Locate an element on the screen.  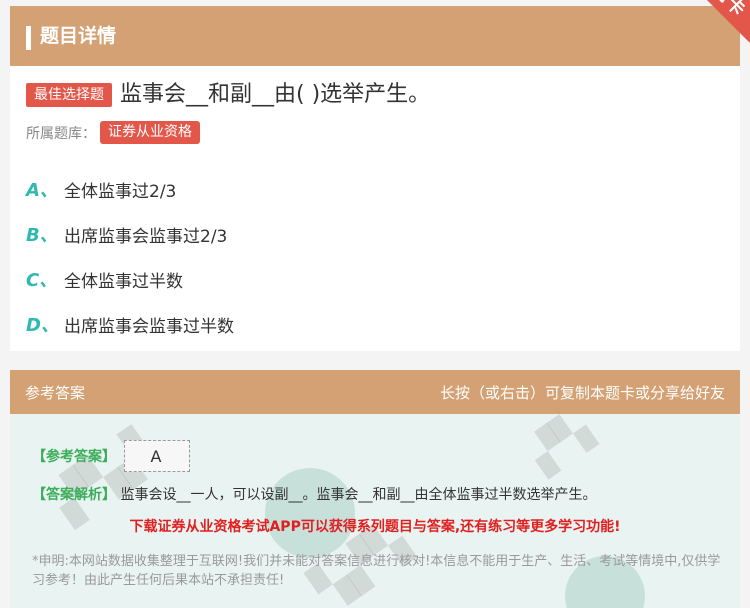
question-text: 监事会__和副__由( )选举产生。 is located at coordinates (275, 94).